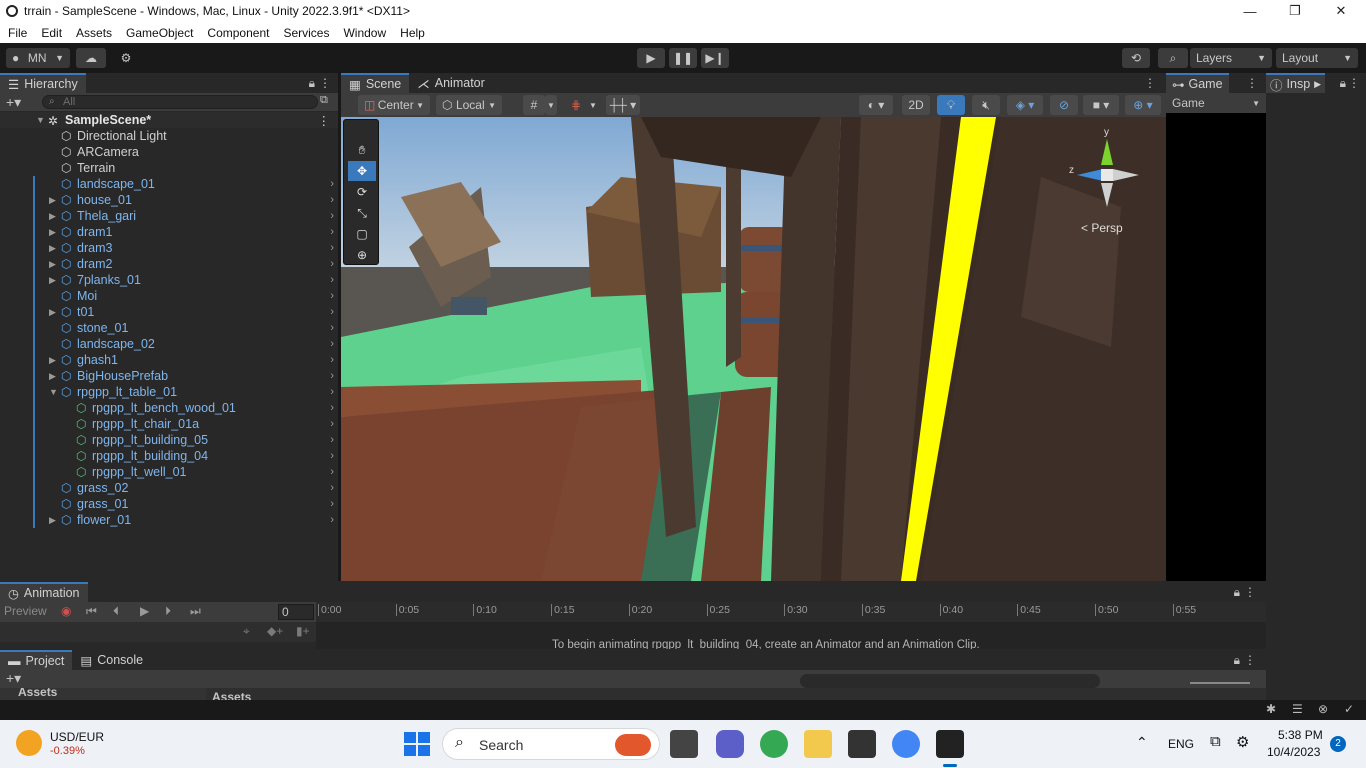 This screenshot has width=1366, height=768. Describe the element at coordinates (876, 105) in the screenshot. I see `shading-mode-icon: ◐ ▾` at that location.